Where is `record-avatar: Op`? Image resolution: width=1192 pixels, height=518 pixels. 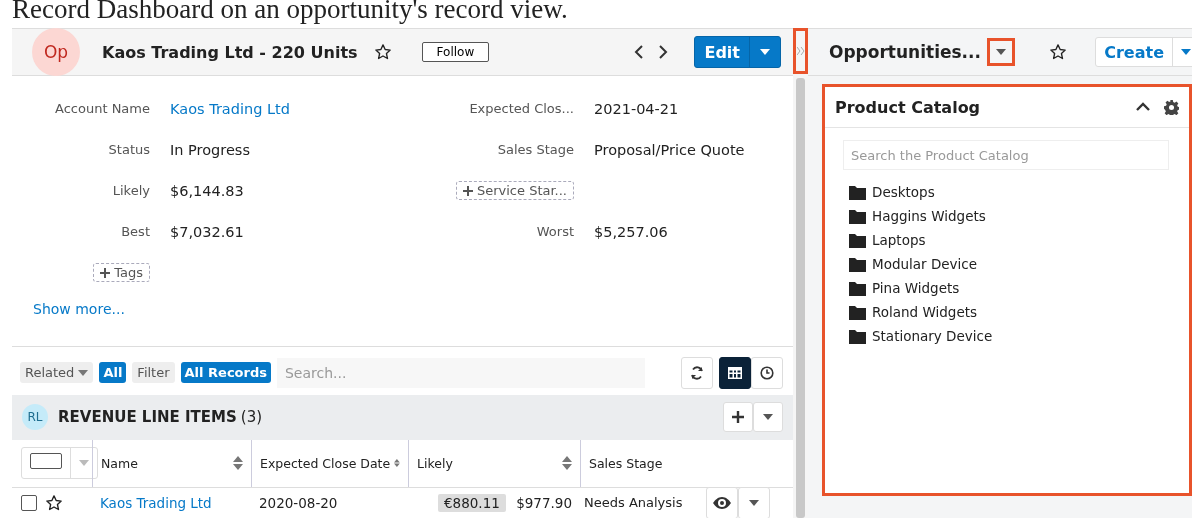 record-avatar: Op is located at coordinates (56, 52).